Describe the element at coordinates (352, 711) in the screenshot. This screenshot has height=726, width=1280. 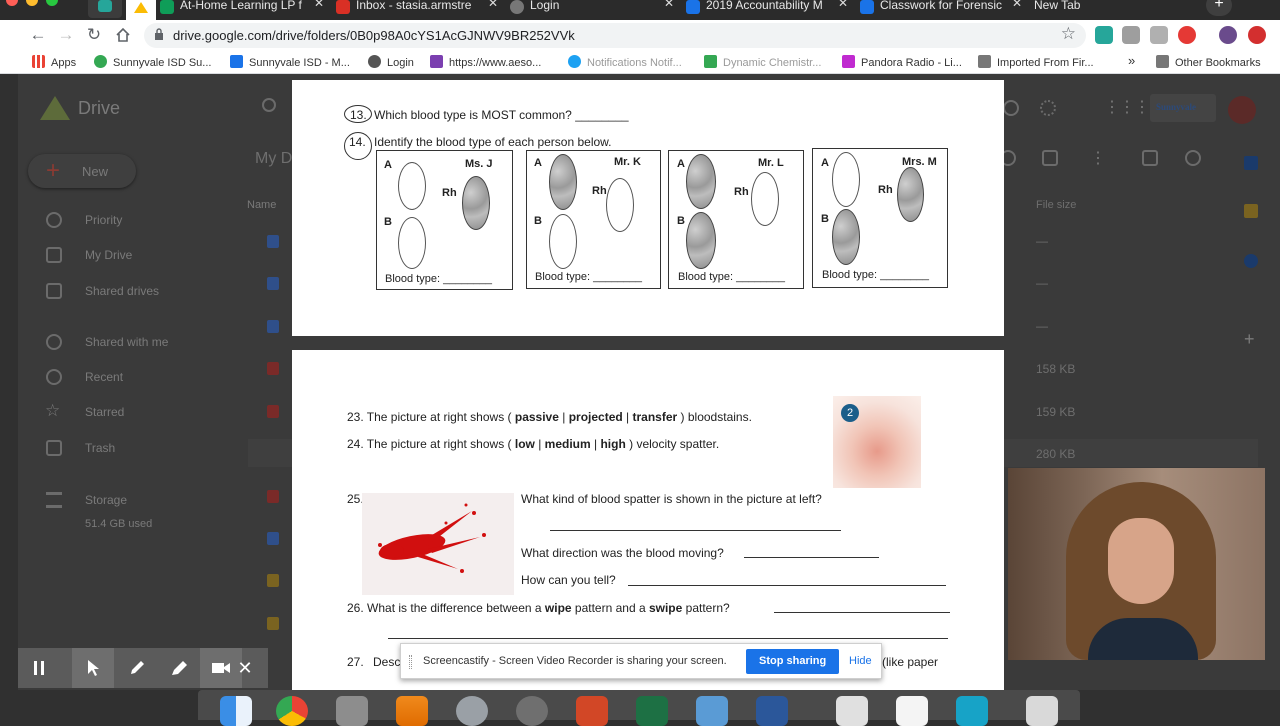
I see `calculator-icon` at that location.